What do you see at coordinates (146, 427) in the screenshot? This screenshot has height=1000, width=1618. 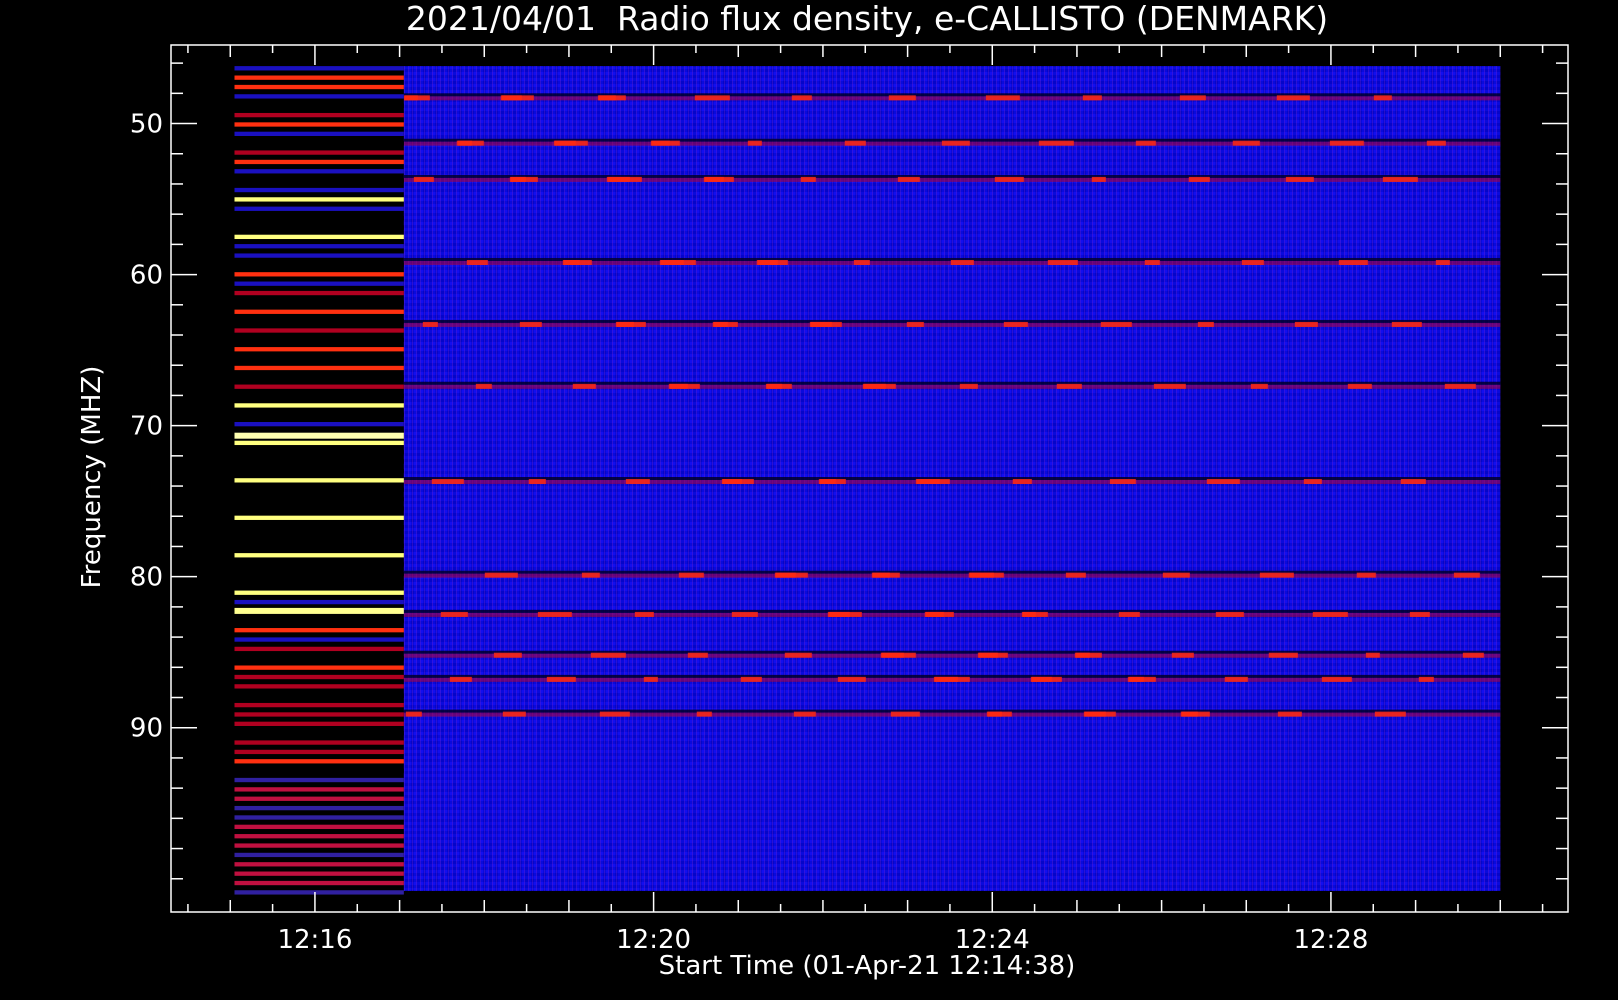 I see `y-tick-label: 70` at bounding box center [146, 427].